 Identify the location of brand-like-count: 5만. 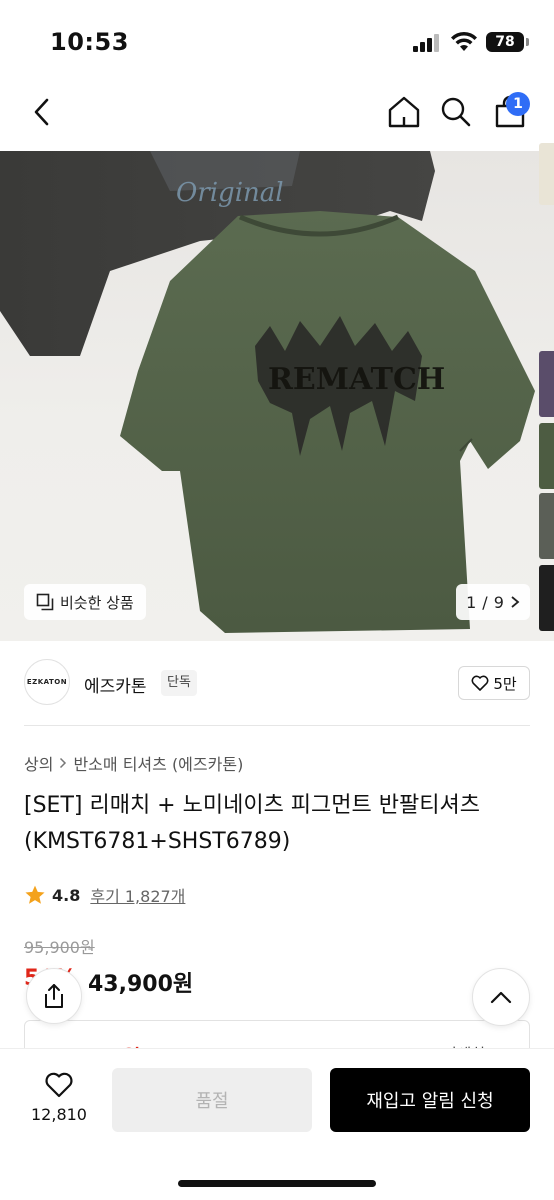
(505, 683).